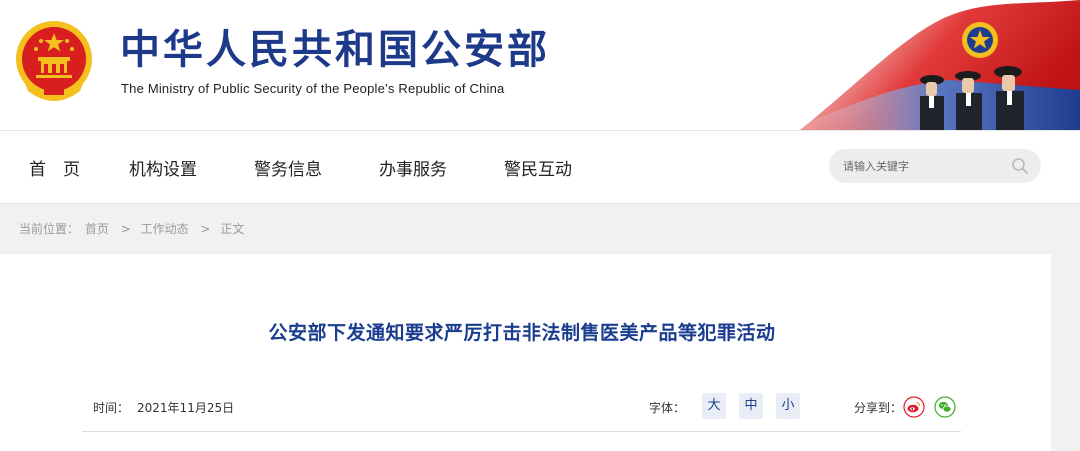  Describe the element at coordinates (54, 167) in the screenshot. I see `nav-item-home: 首 页` at that location.